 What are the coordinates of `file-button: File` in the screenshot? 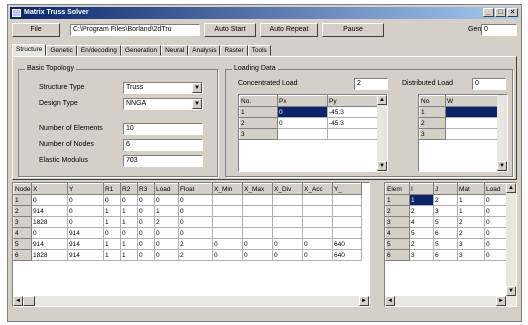 It's located at (36, 30).